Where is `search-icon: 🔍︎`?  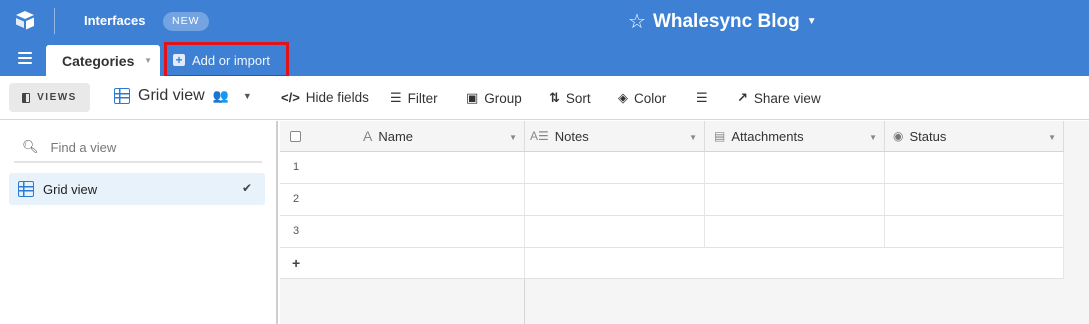 search-icon: 🔍︎ is located at coordinates (30, 146).